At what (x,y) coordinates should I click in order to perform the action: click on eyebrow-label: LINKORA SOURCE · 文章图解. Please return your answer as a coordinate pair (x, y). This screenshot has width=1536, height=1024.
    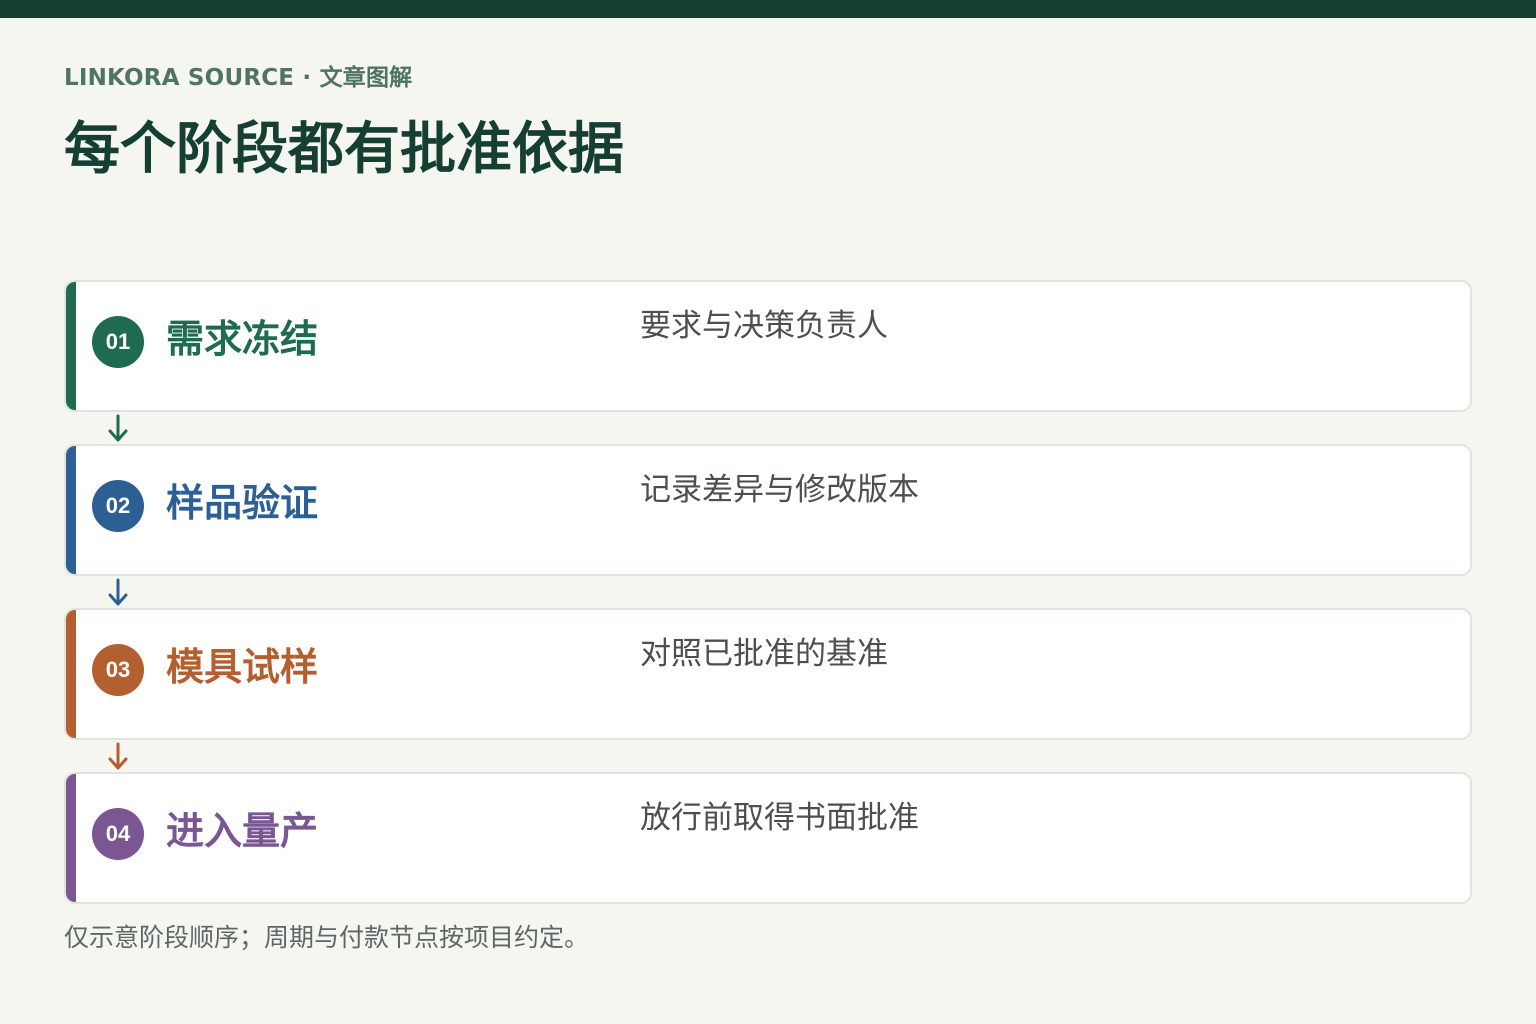
    Looking at the image, I should click on (238, 78).